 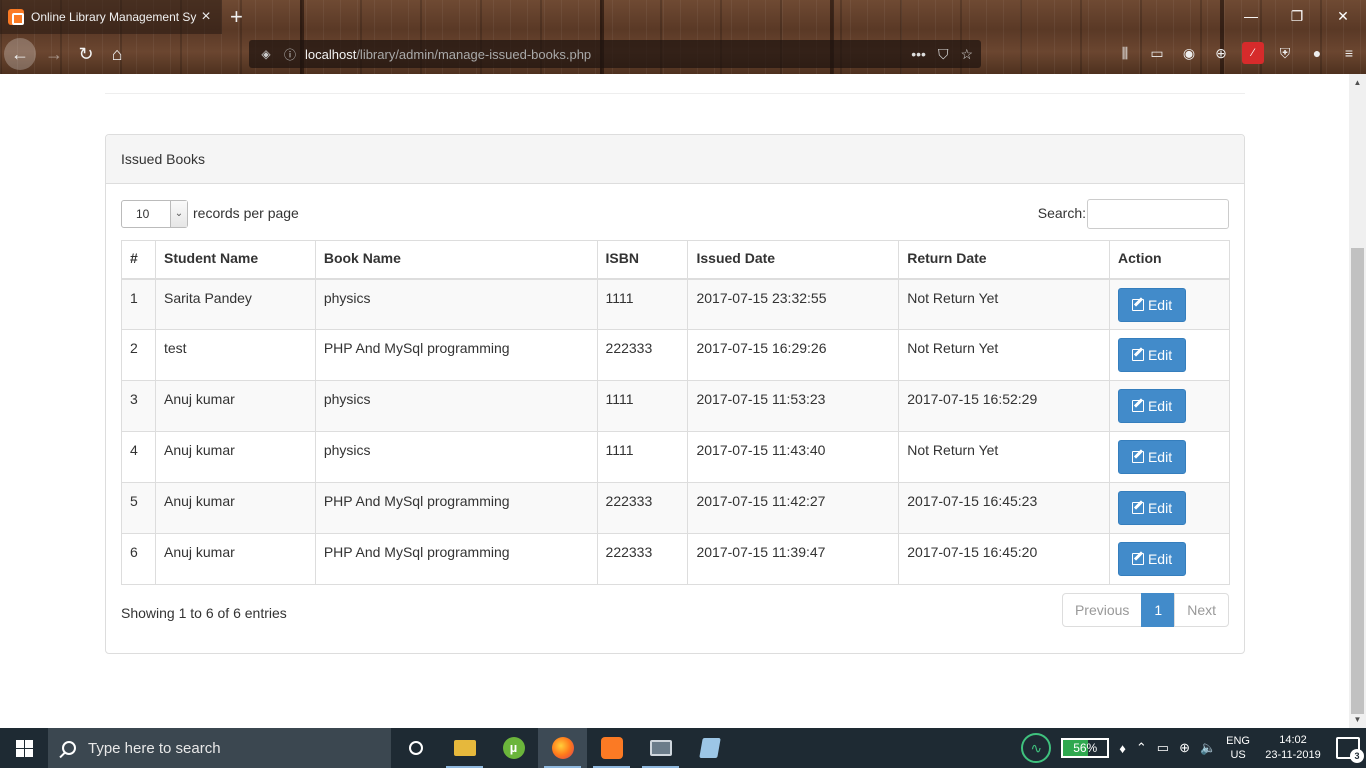 What do you see at coordinates (235, 260) in the screenshot?
I see `column-header-student-name: Student Name` at bounding box center [235, 260].